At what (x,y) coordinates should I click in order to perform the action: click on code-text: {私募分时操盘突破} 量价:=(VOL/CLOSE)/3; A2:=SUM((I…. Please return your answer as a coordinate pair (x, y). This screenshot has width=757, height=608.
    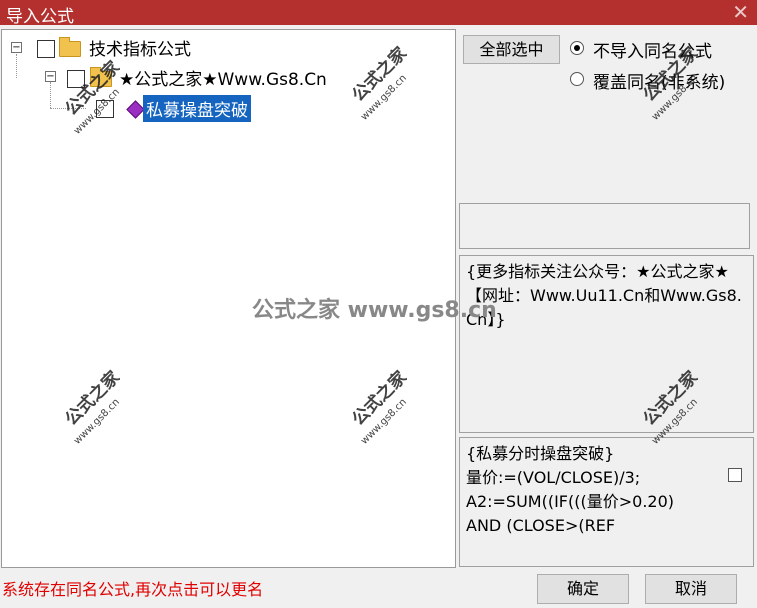
    Looking at the image, I should click on (570, 489).